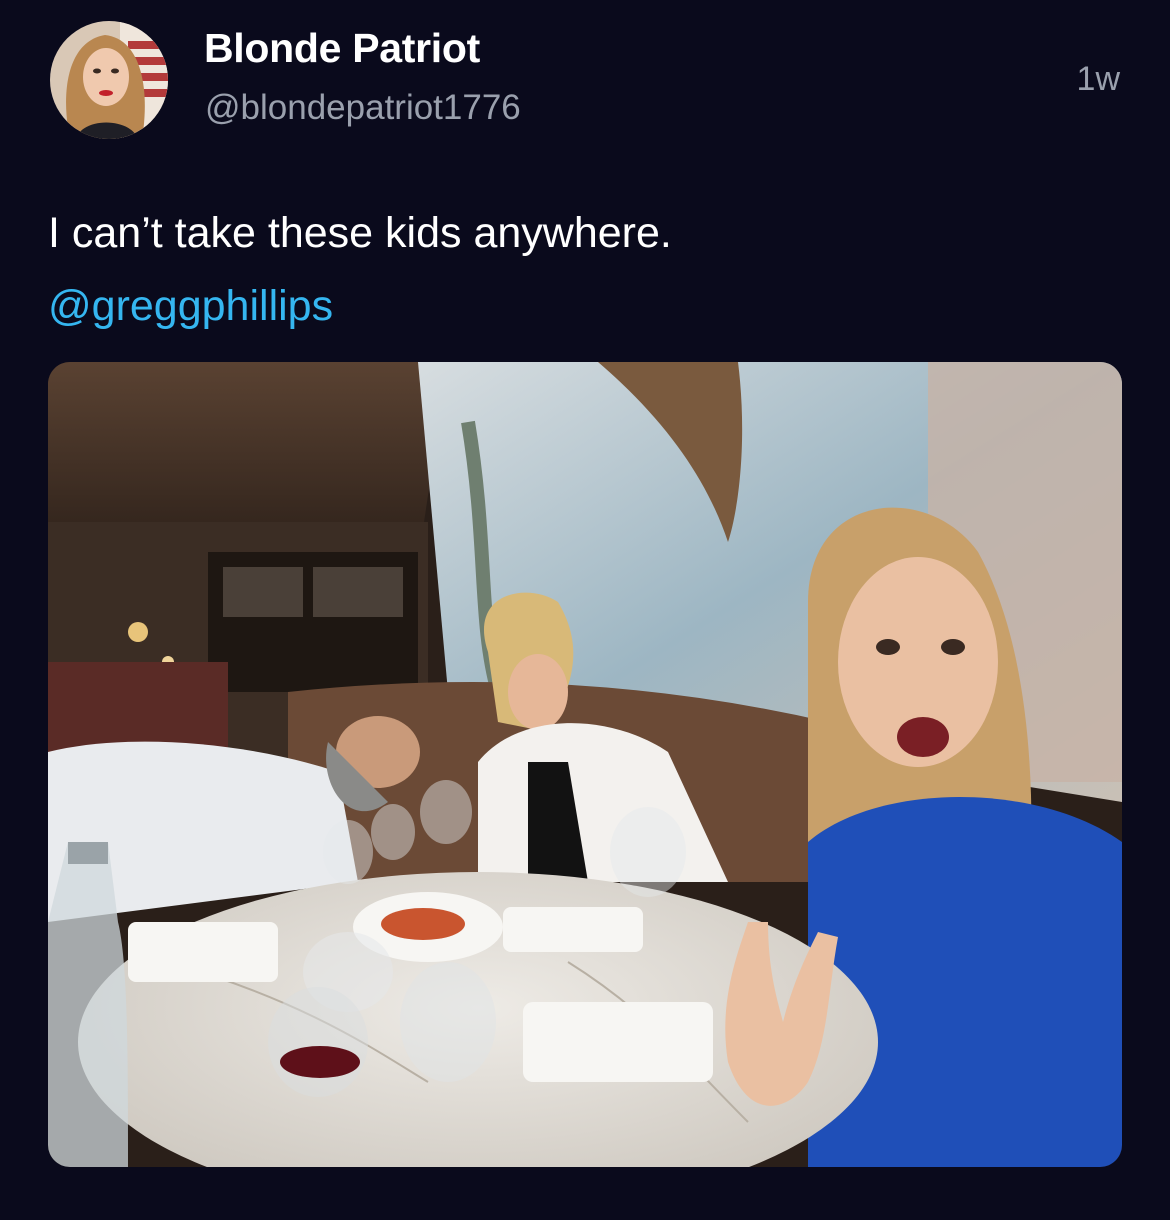  I want to click on mention-link: @greggphillips, so click(190, 306).